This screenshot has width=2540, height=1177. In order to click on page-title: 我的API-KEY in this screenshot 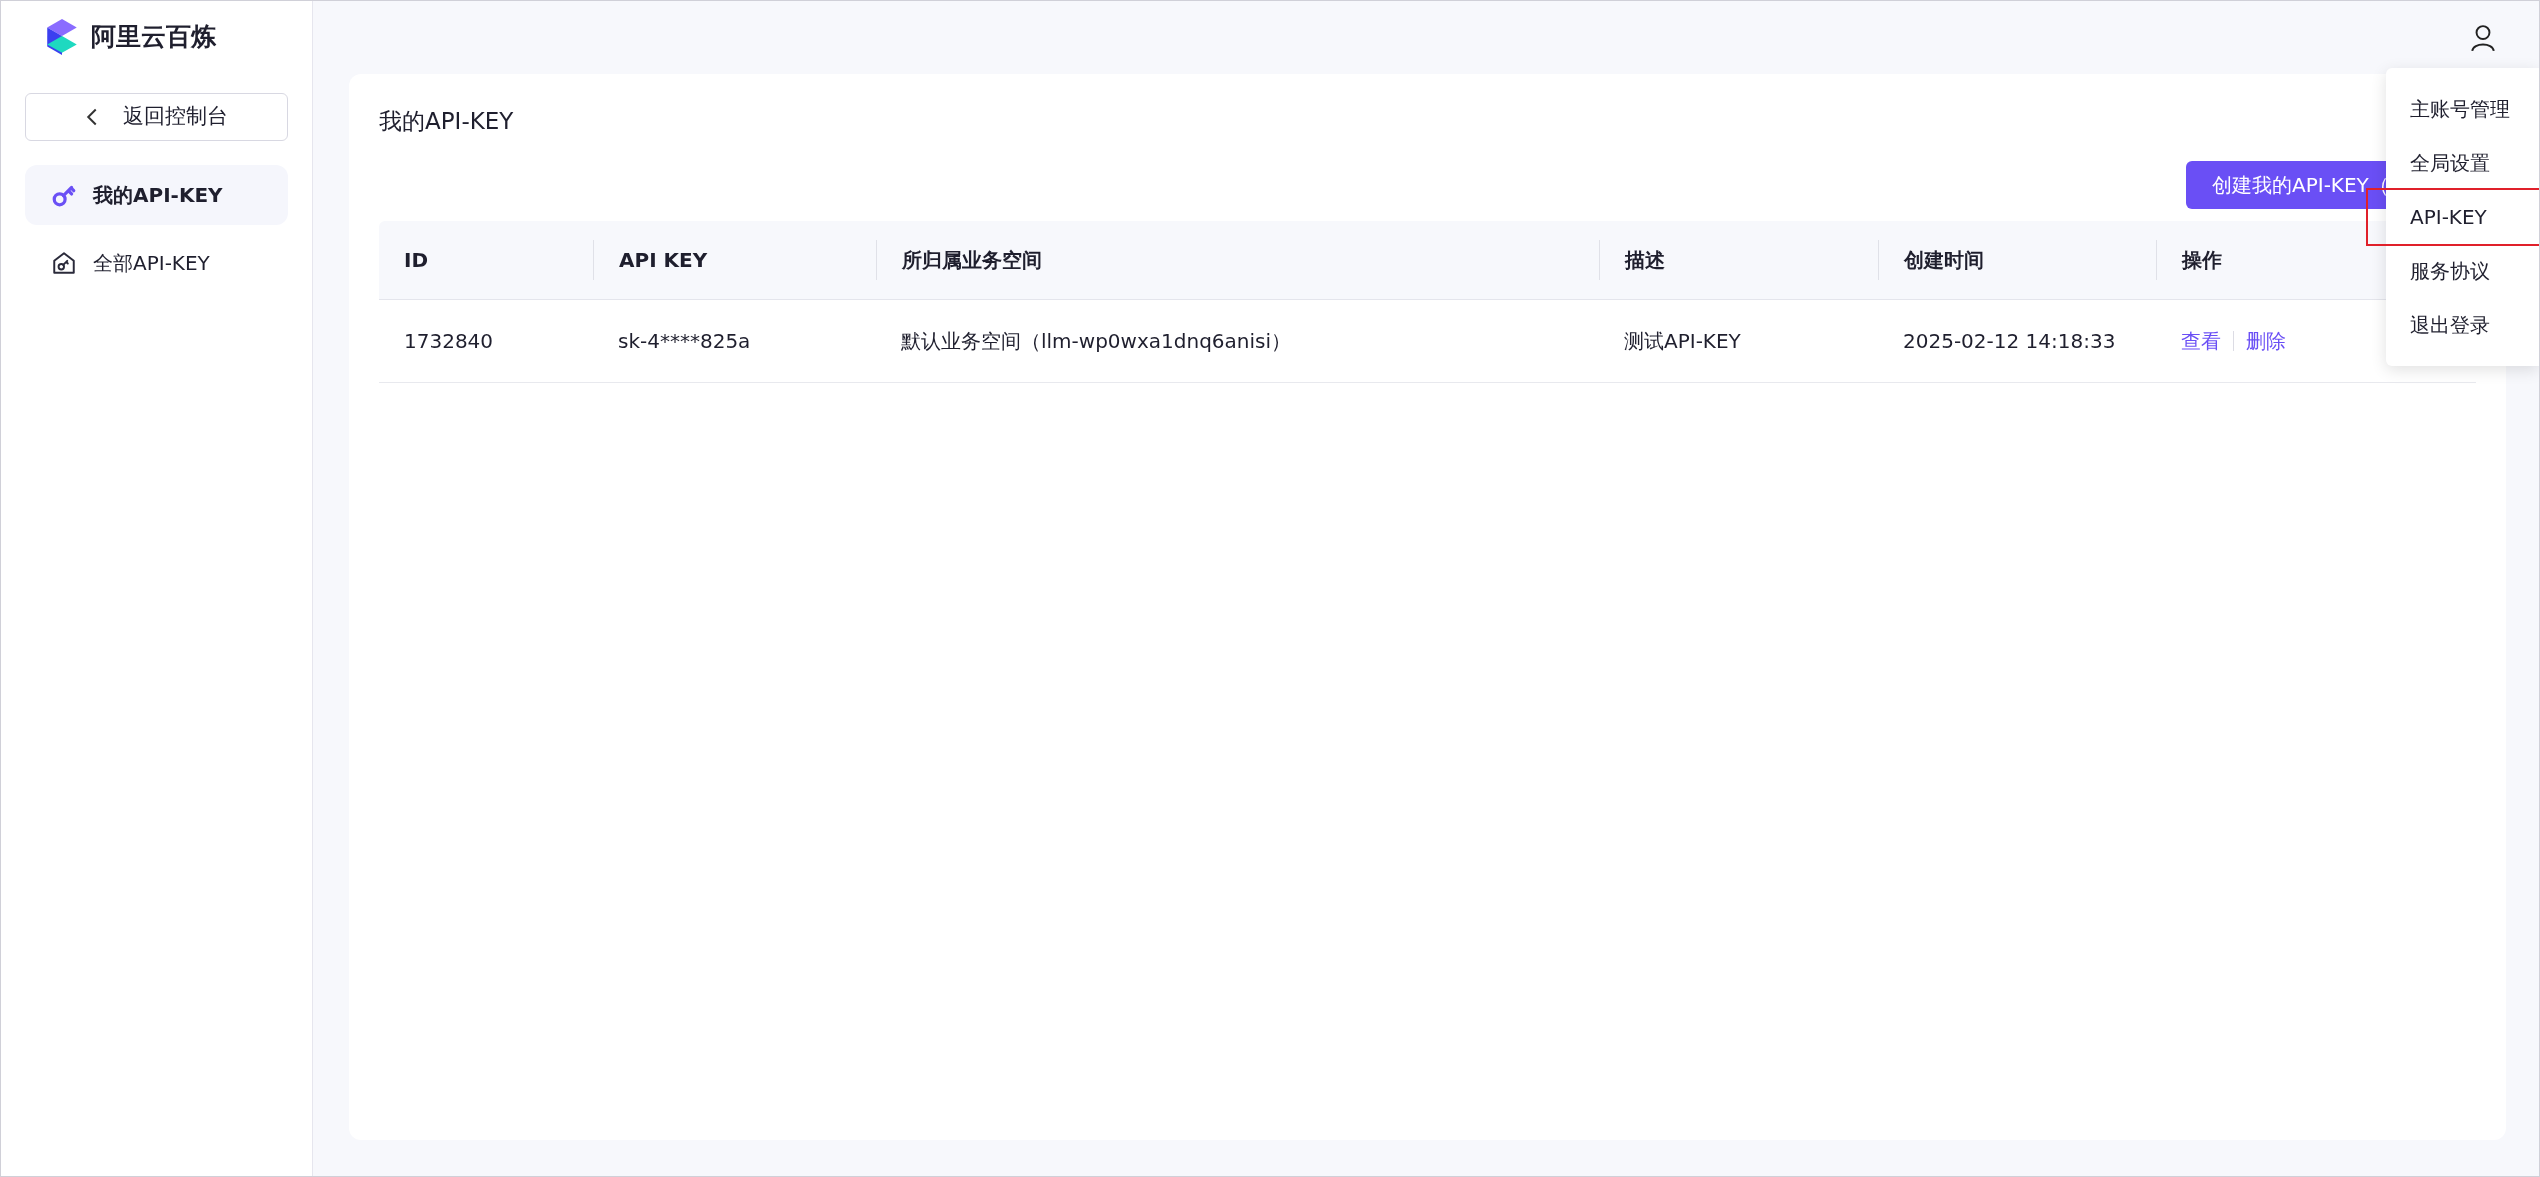, I will do `click(446, 121)`.